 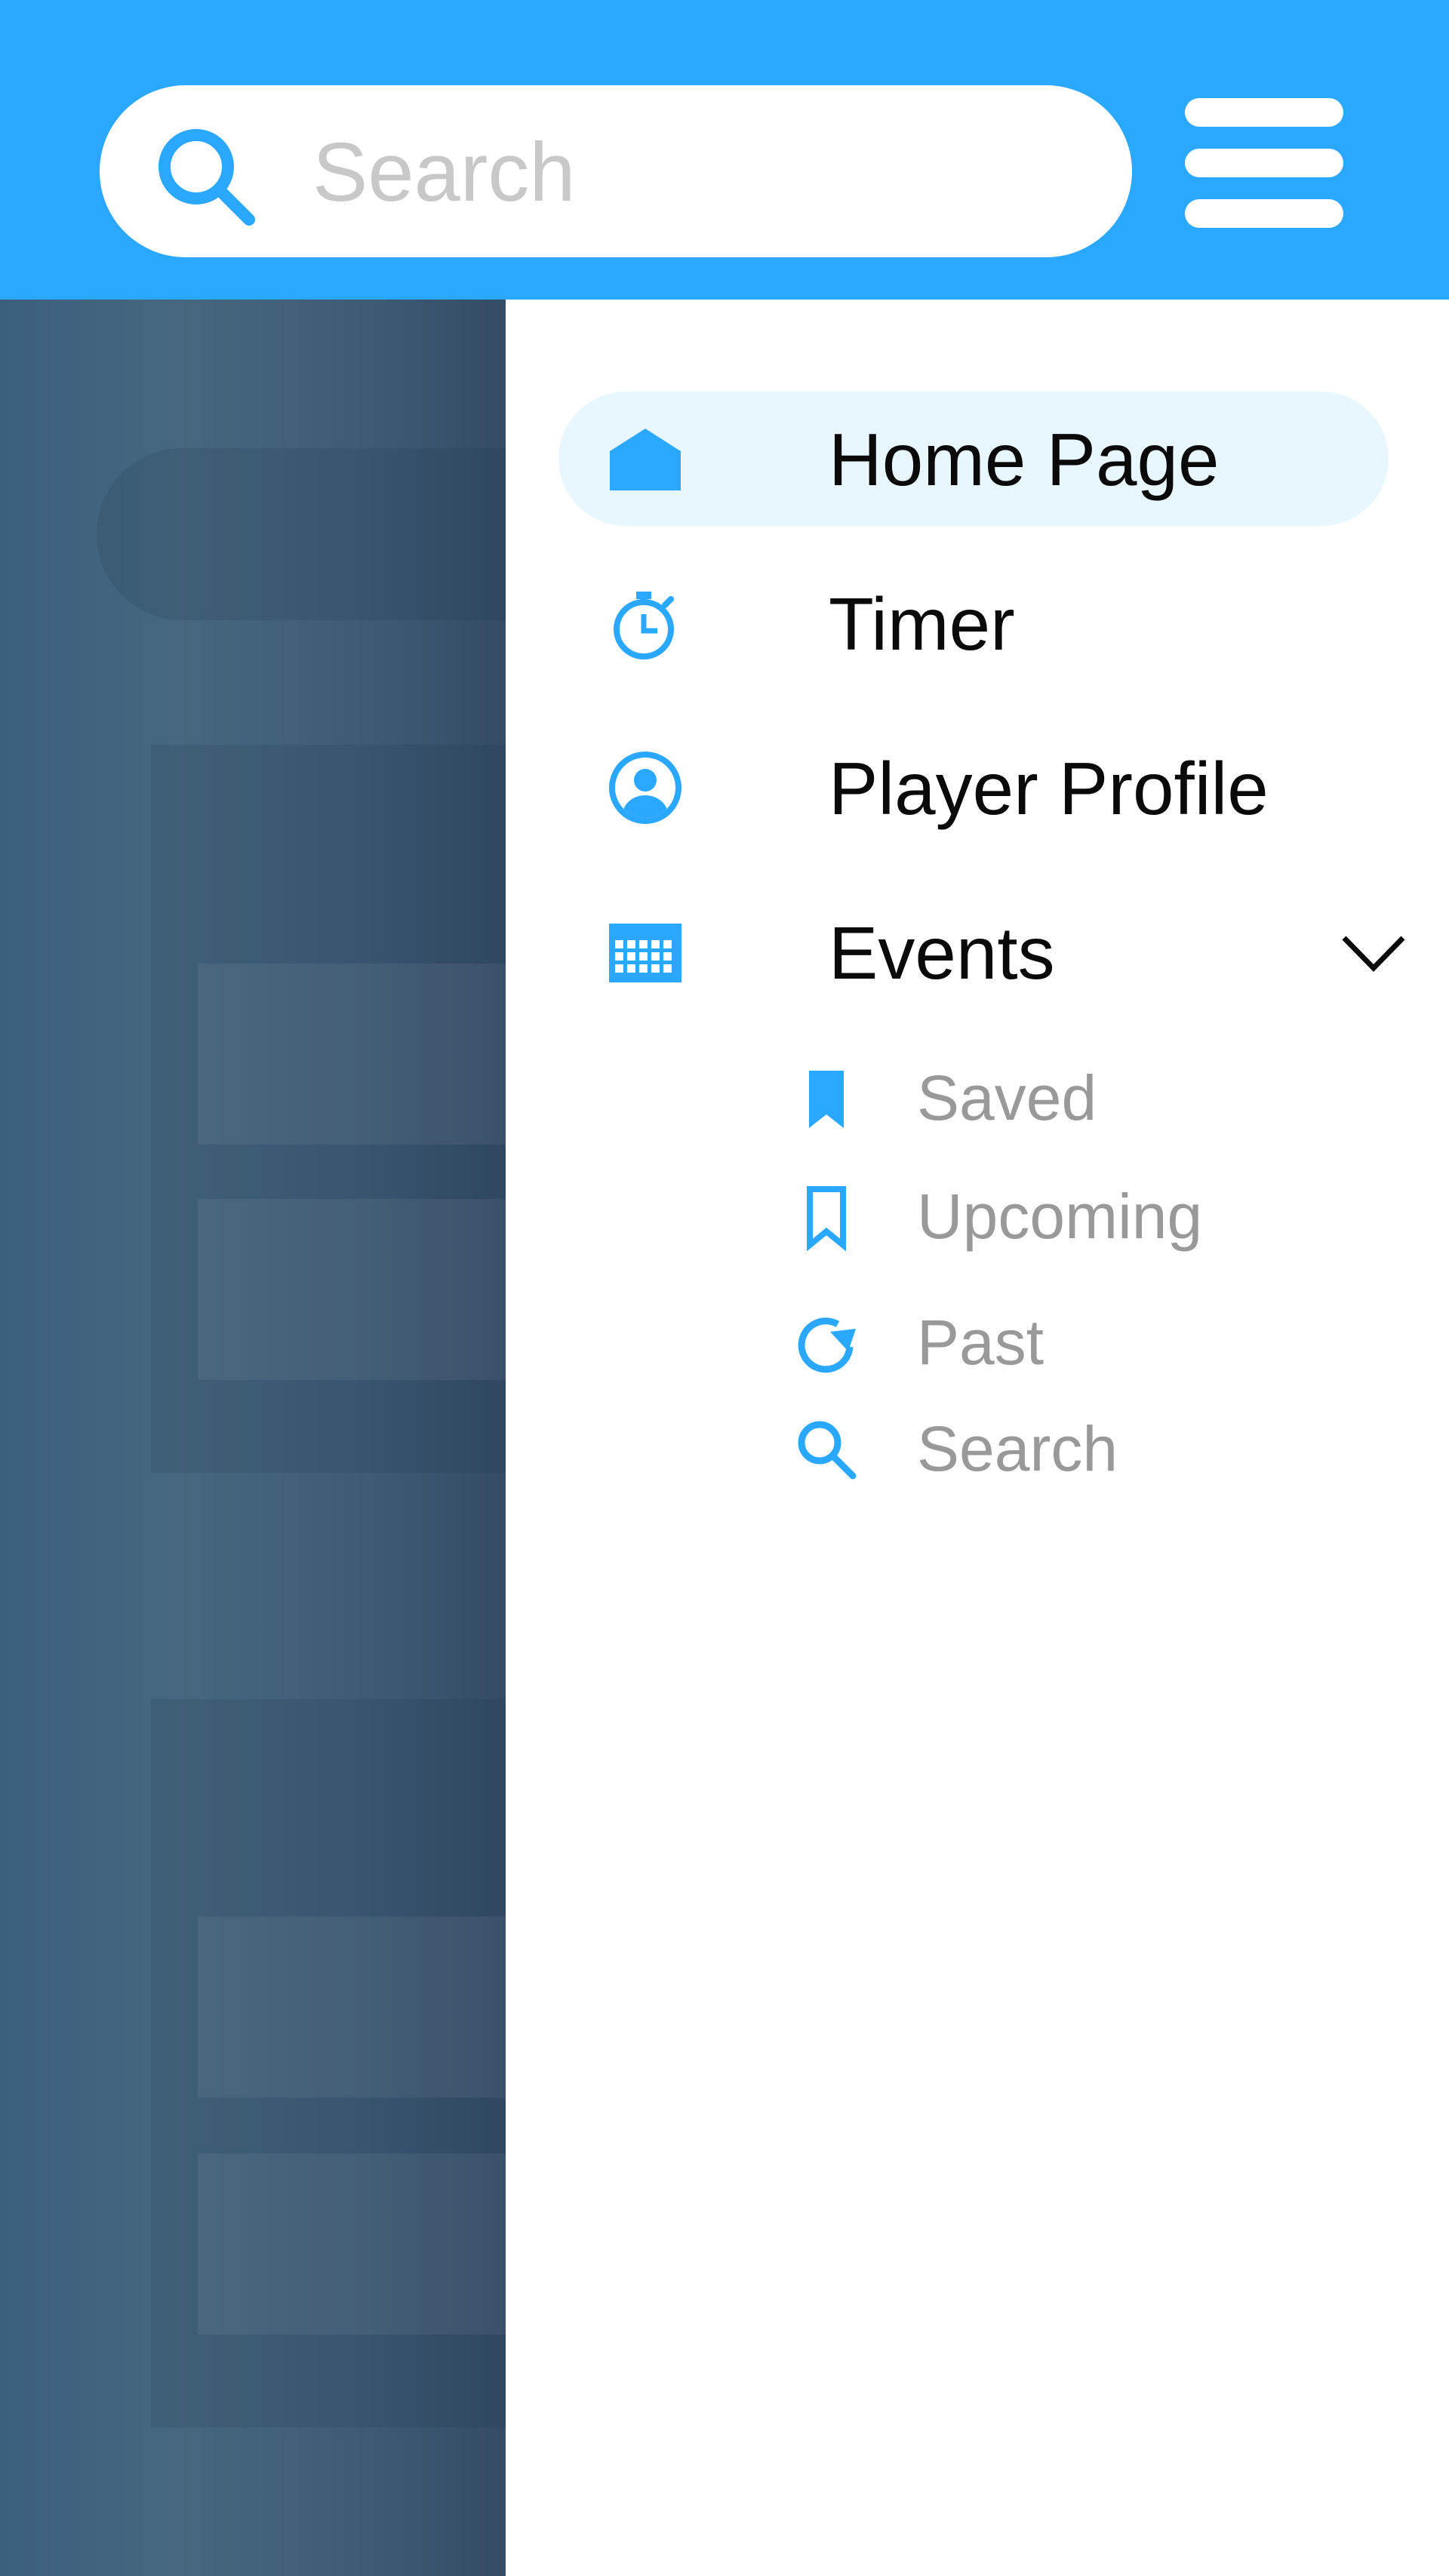 I want to click on bookmark-filled-icon, so click(x=826, y=1099).